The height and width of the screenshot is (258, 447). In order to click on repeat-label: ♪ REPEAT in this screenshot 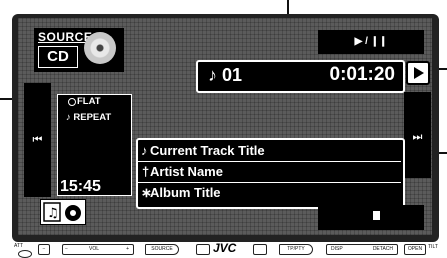, I will do `click(89, 117)`.